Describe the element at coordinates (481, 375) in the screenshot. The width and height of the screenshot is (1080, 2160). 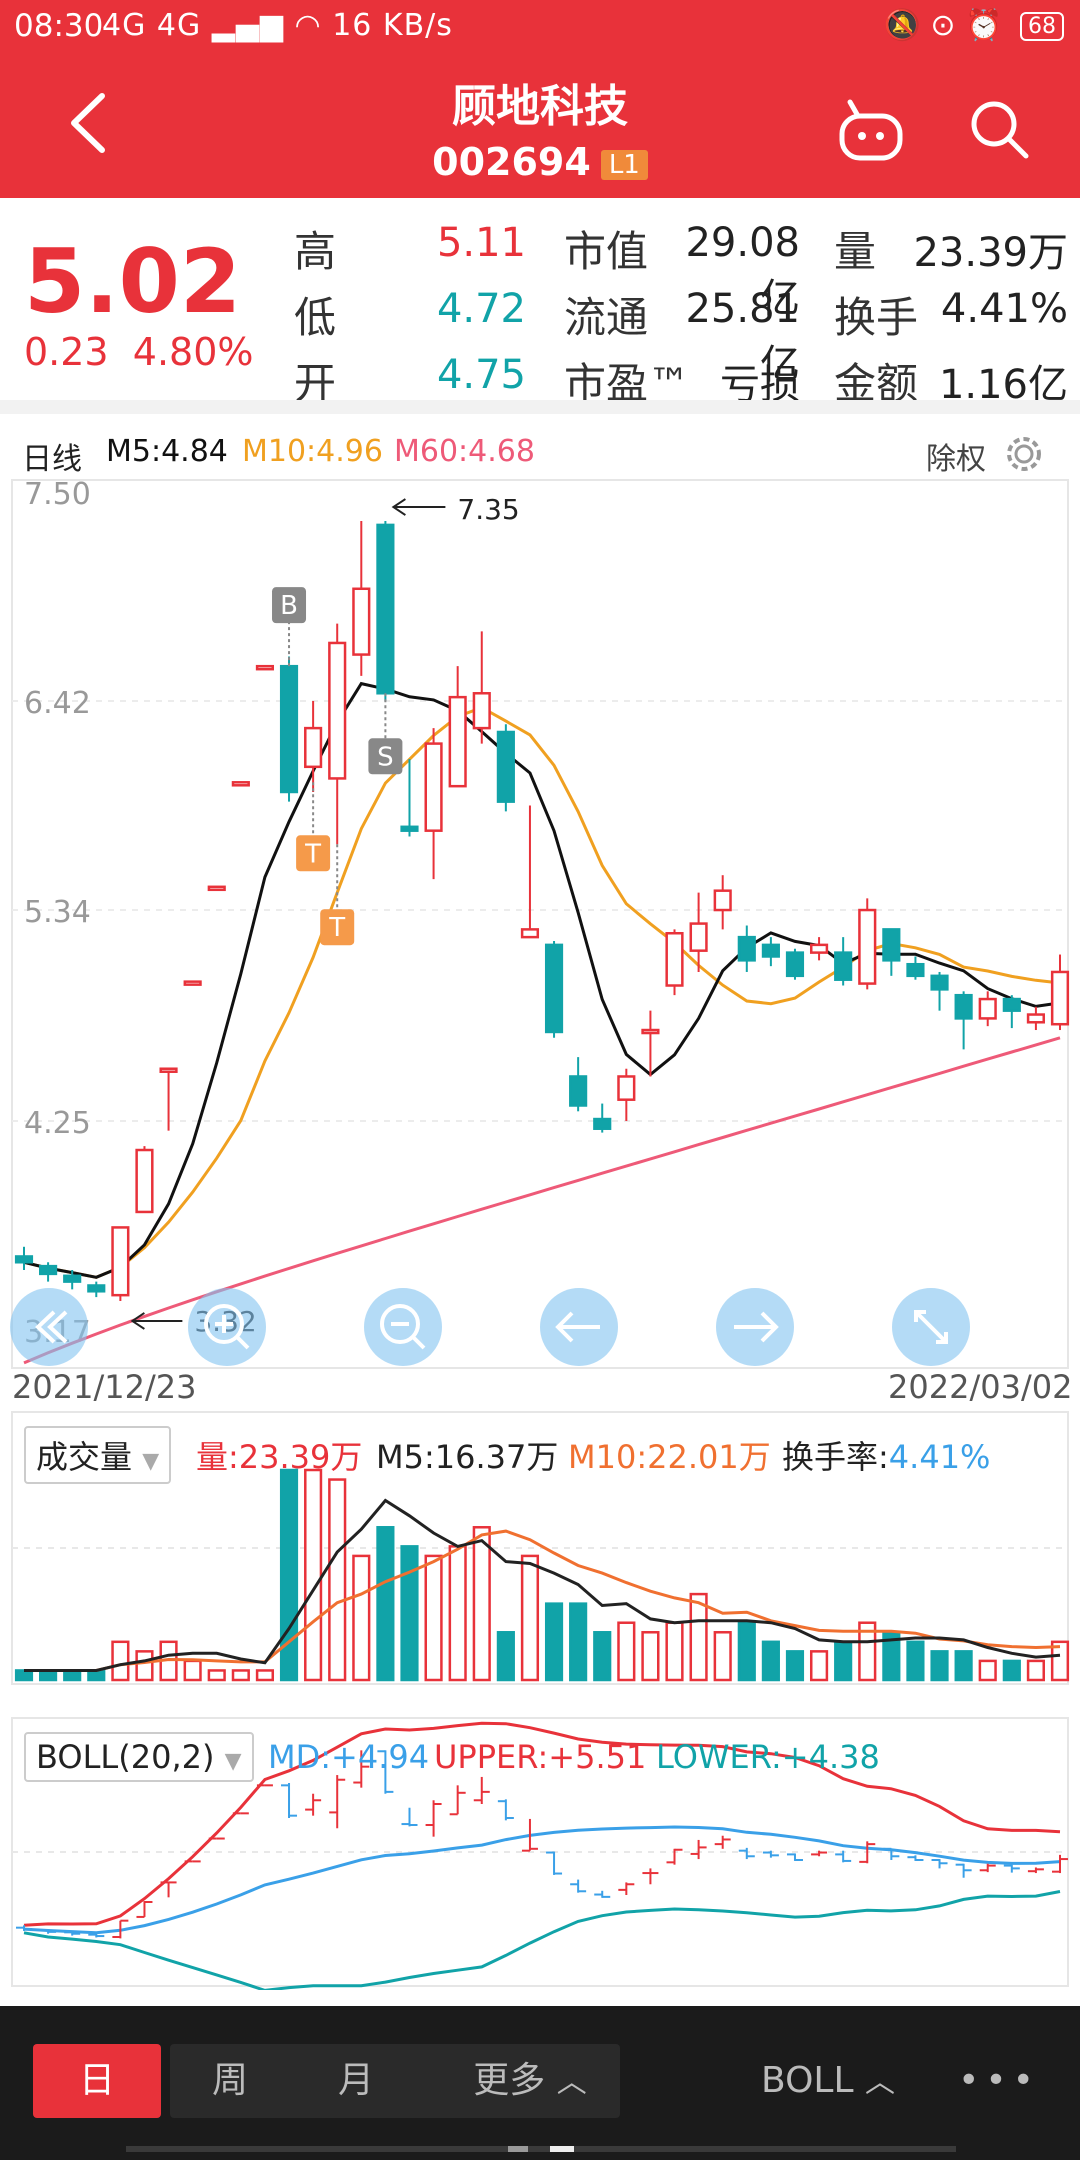
I see `open-value: 4.75` at that location.